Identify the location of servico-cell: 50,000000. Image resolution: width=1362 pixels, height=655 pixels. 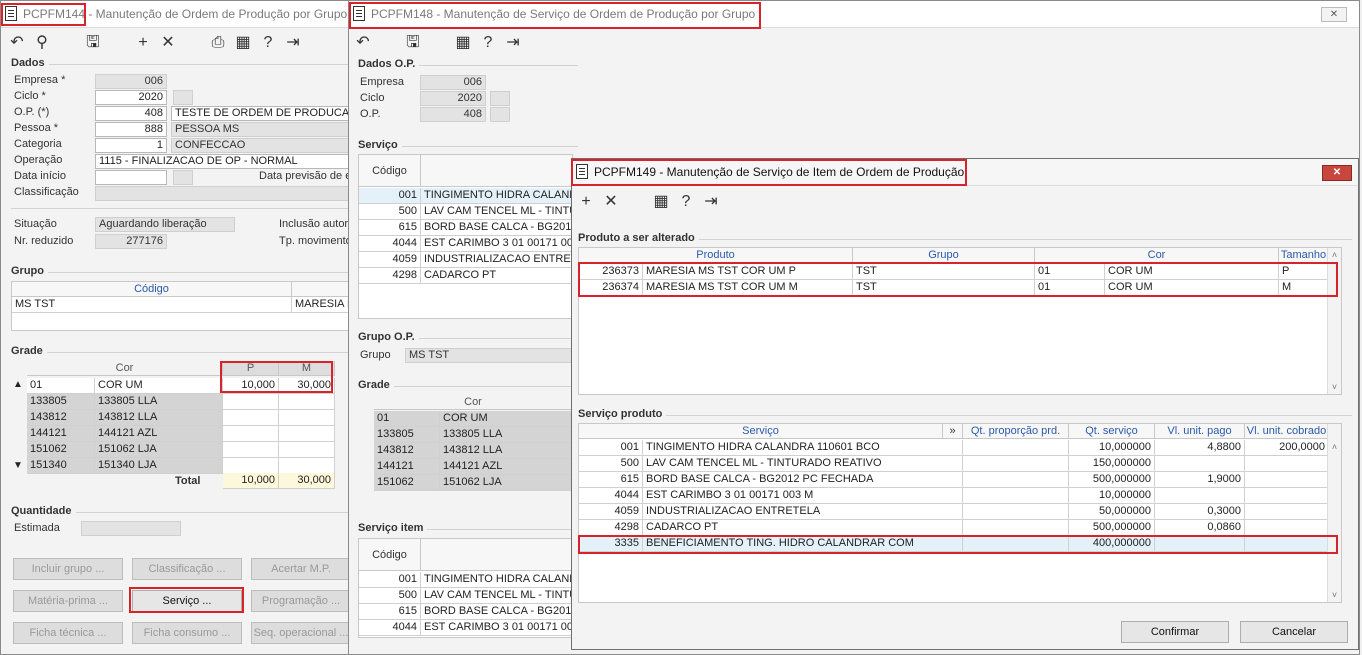
(1112, 512).